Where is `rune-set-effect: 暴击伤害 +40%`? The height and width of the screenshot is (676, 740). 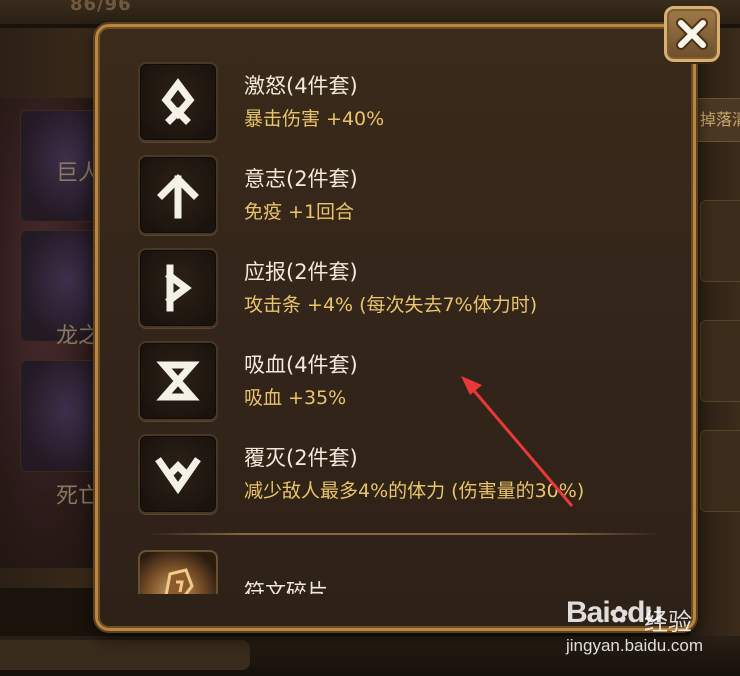 rune-set-effect: 暴击伤害 +40% is located at coordinates (314, 119).